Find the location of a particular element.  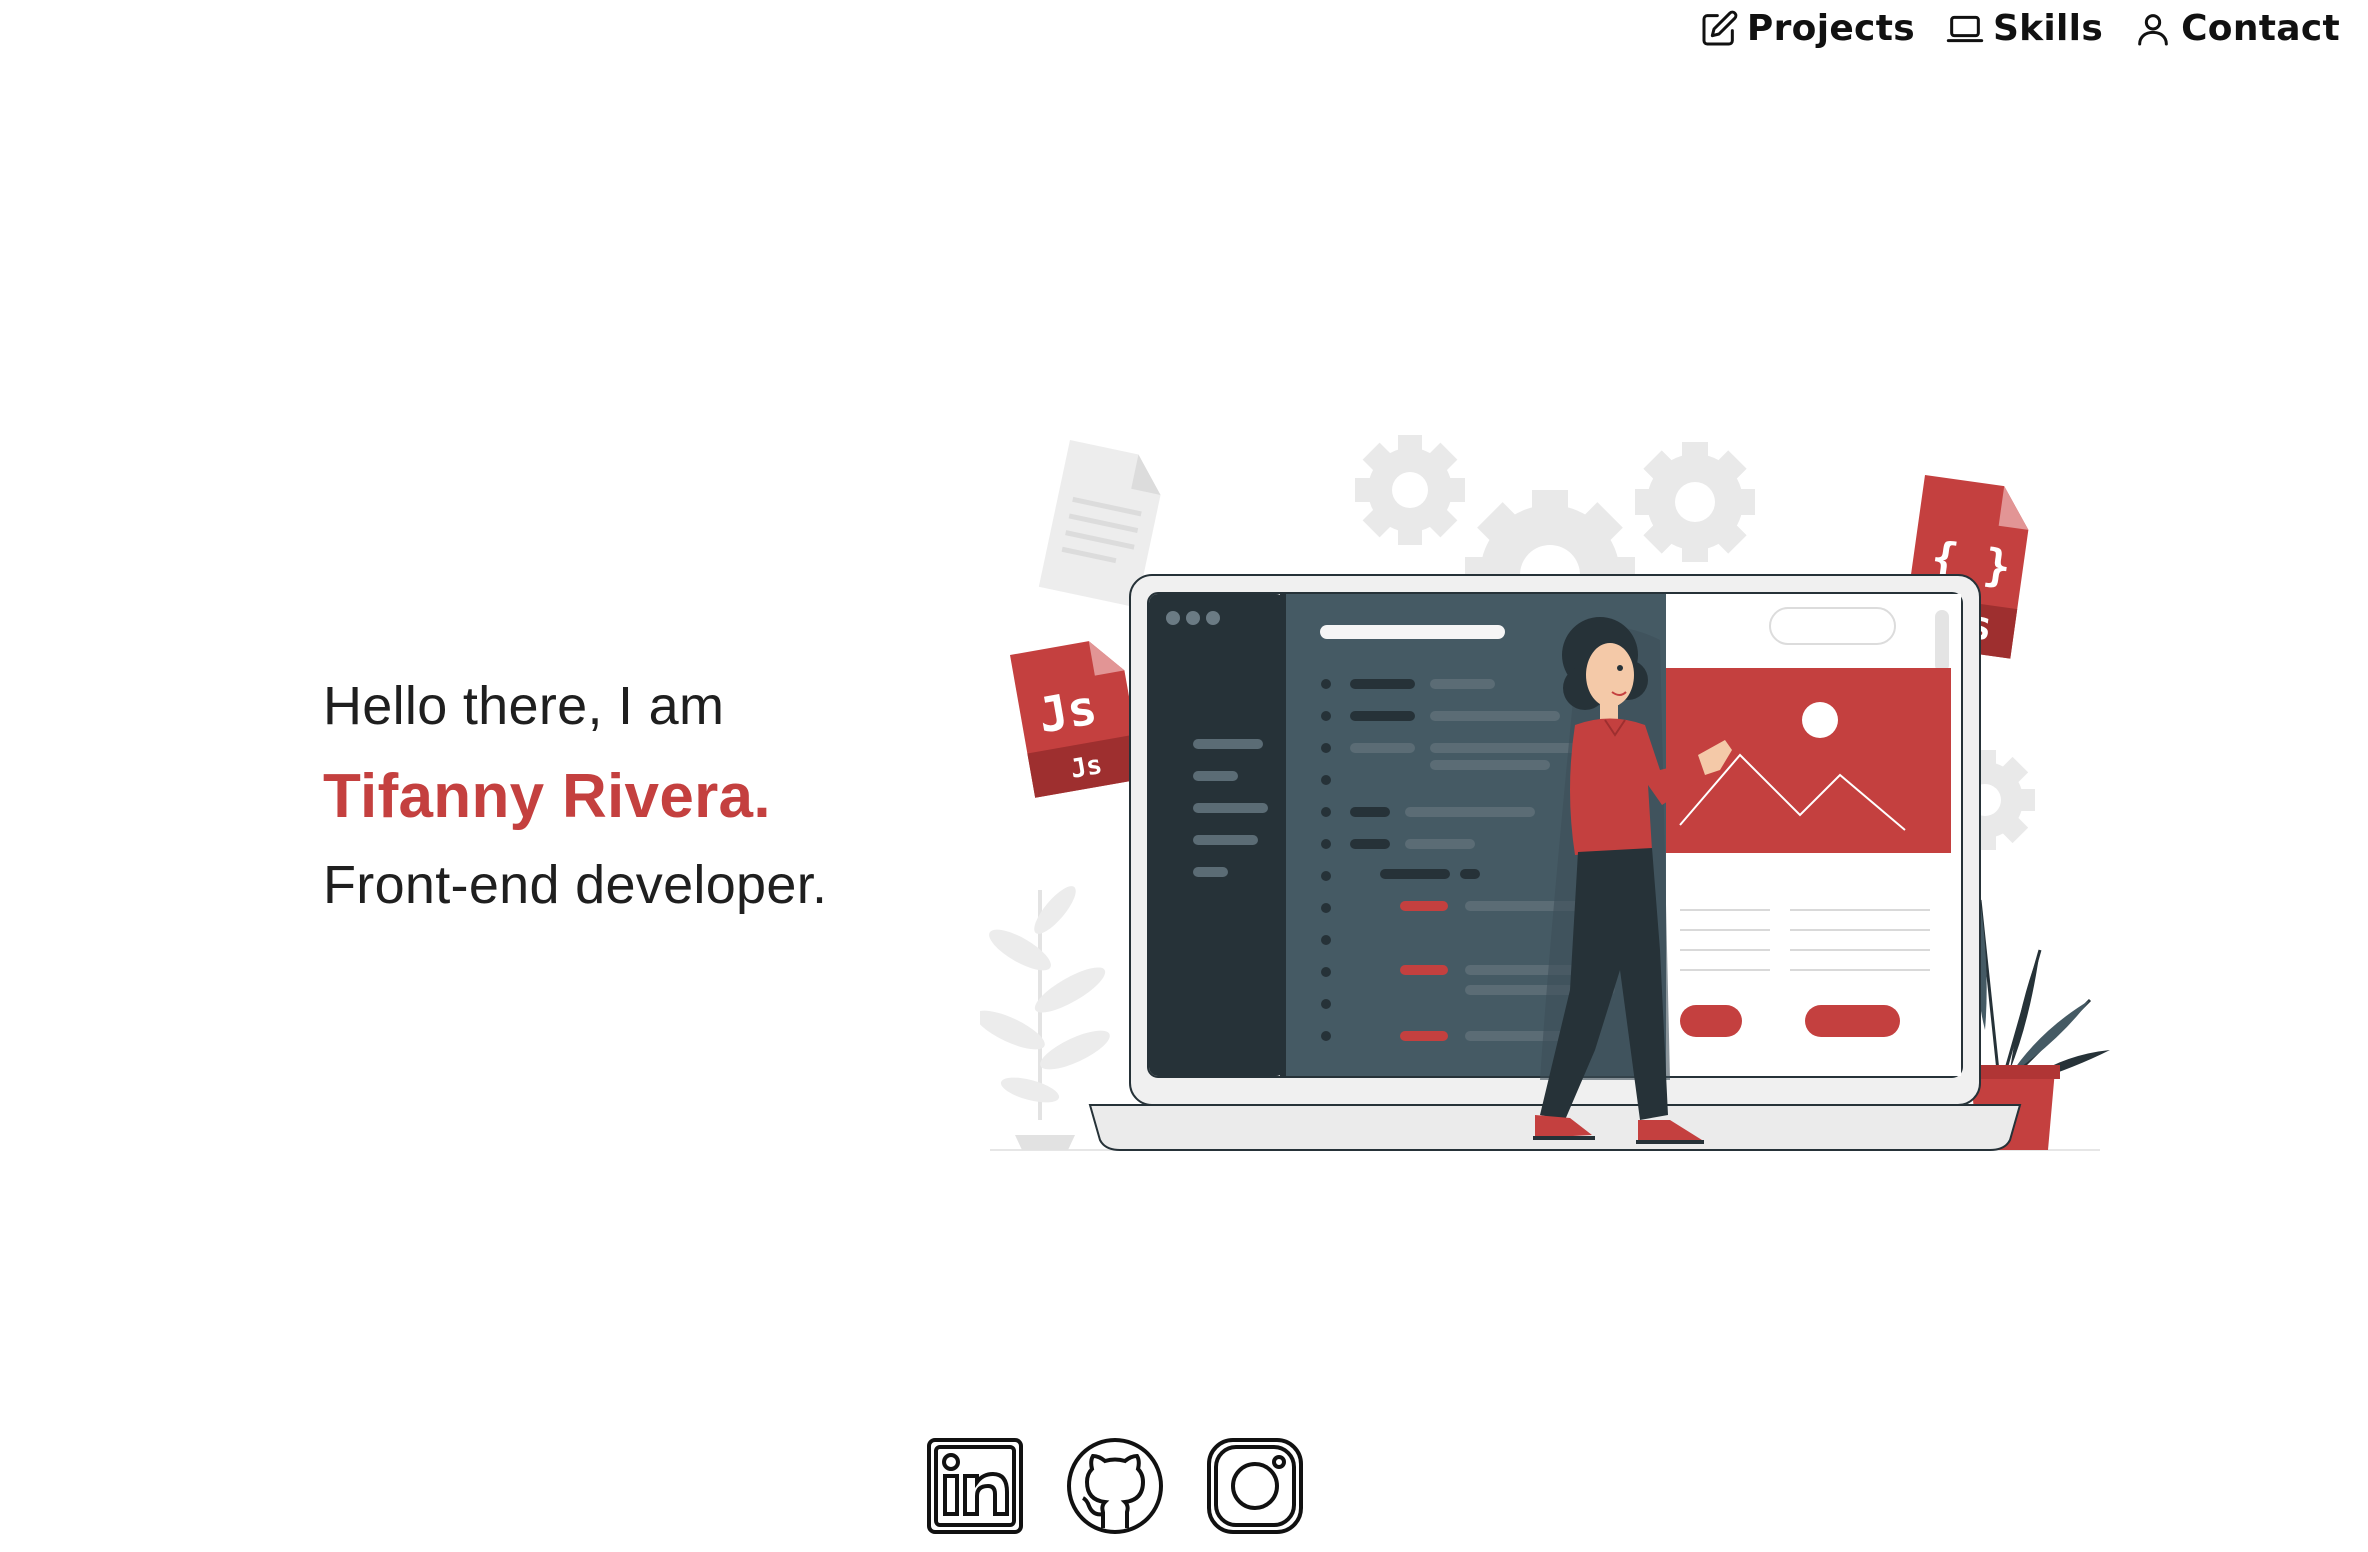

js-file-label-small: Js is located at coordinates (1086, 767).